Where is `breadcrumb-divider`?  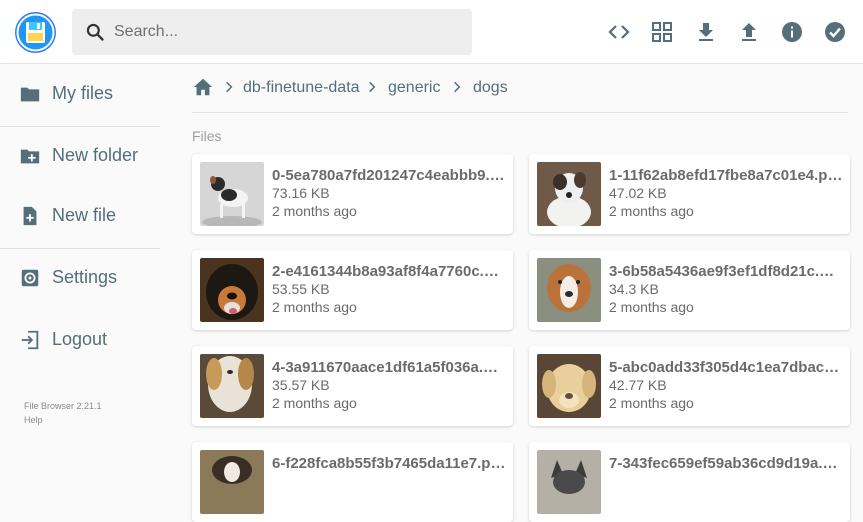 breadcrumb-divider is located at coordinates (520, 112).